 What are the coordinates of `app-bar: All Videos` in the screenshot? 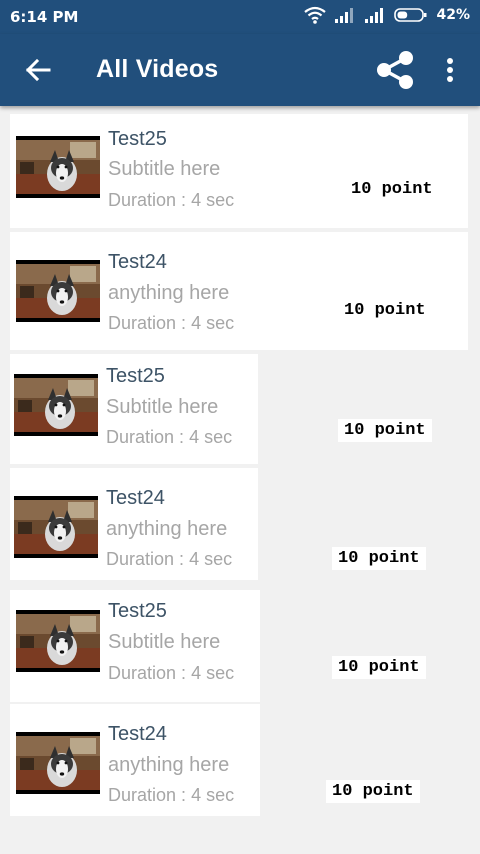 It's located at (240, 70).